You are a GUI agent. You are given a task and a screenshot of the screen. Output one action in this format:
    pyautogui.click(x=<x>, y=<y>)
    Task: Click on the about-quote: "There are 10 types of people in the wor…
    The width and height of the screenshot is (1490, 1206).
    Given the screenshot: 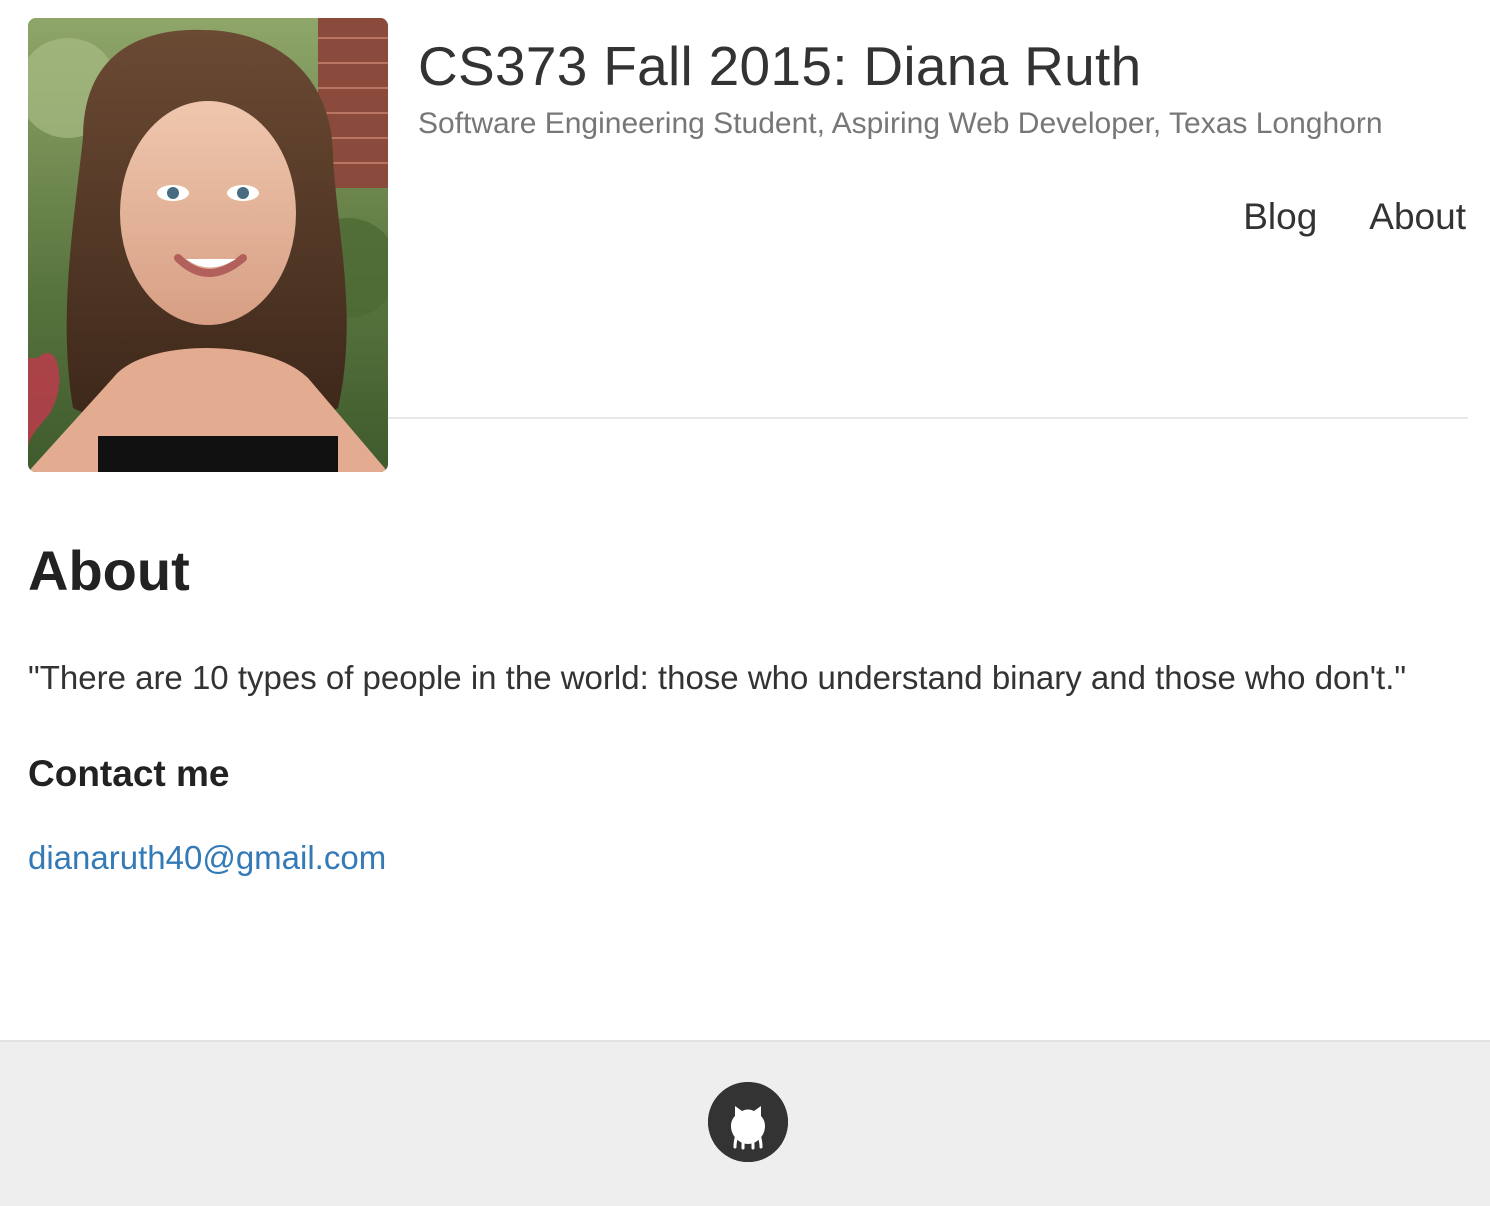 What is the action you would take?
    pyautogui.click(x=717, y=677)
    